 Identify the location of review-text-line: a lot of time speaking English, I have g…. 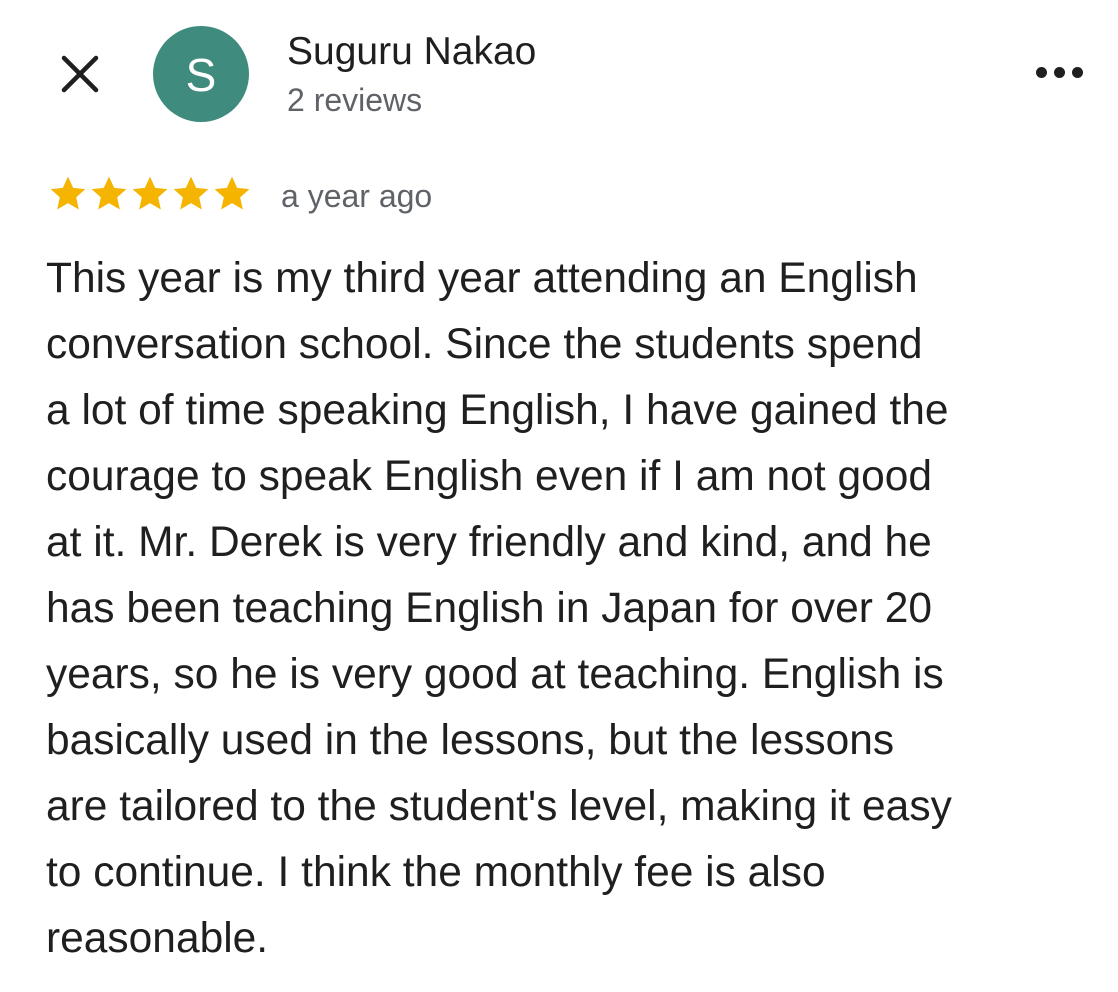
(497, 410).